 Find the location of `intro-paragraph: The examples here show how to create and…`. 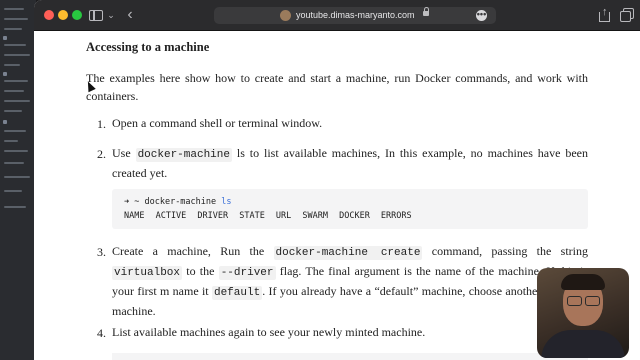

intro-paragraph: The examples here show how to create and… is located at coordinates (337, 87).